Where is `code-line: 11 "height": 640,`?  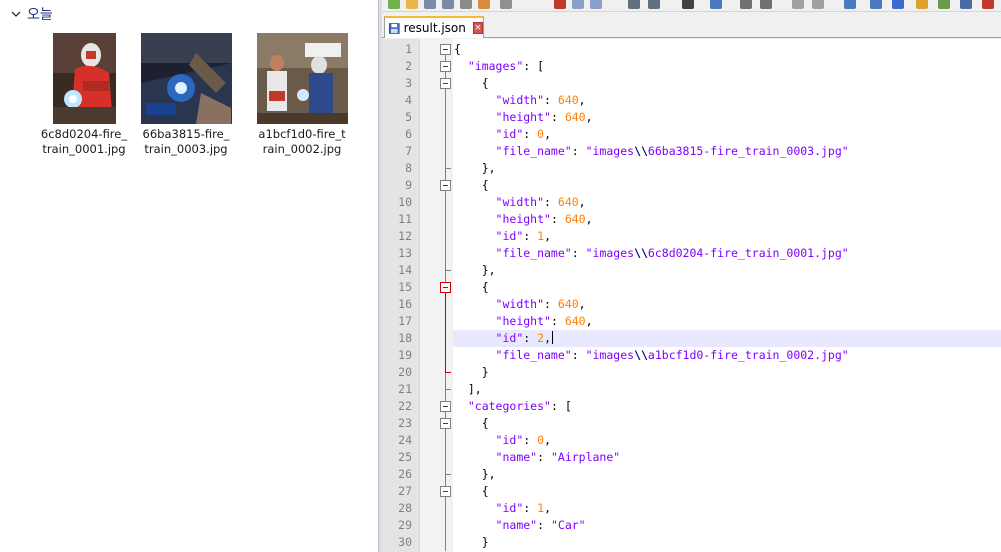
code-line: 11 "height": 640, is located at coordinates (691, 219).